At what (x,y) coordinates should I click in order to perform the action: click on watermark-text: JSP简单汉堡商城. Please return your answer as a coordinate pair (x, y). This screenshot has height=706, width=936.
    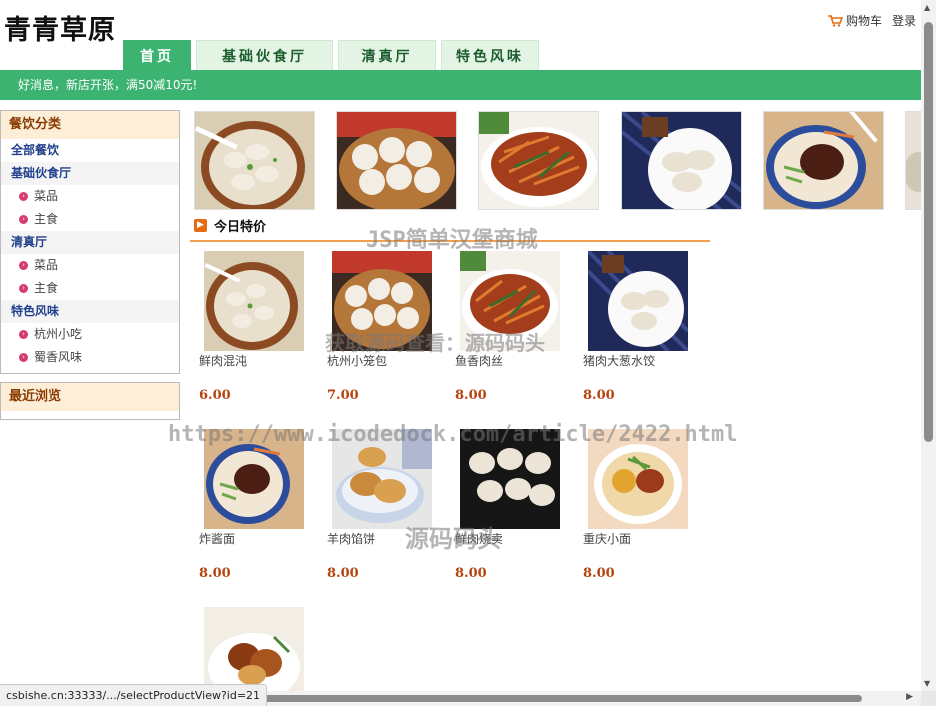
    Looking at the image, I should click on (452, 240).